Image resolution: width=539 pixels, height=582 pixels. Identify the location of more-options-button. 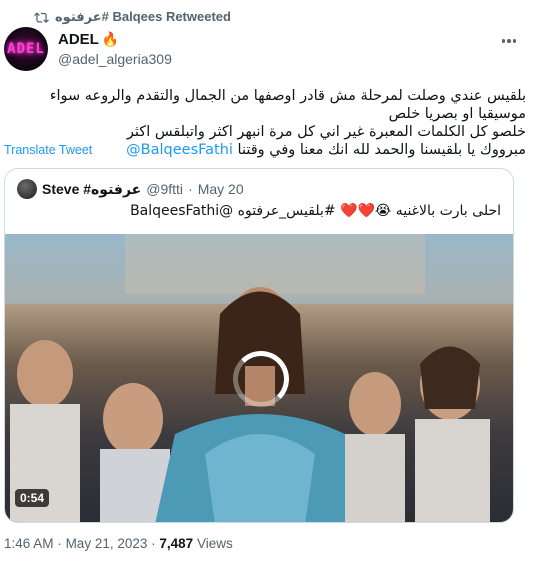
(509, 41).